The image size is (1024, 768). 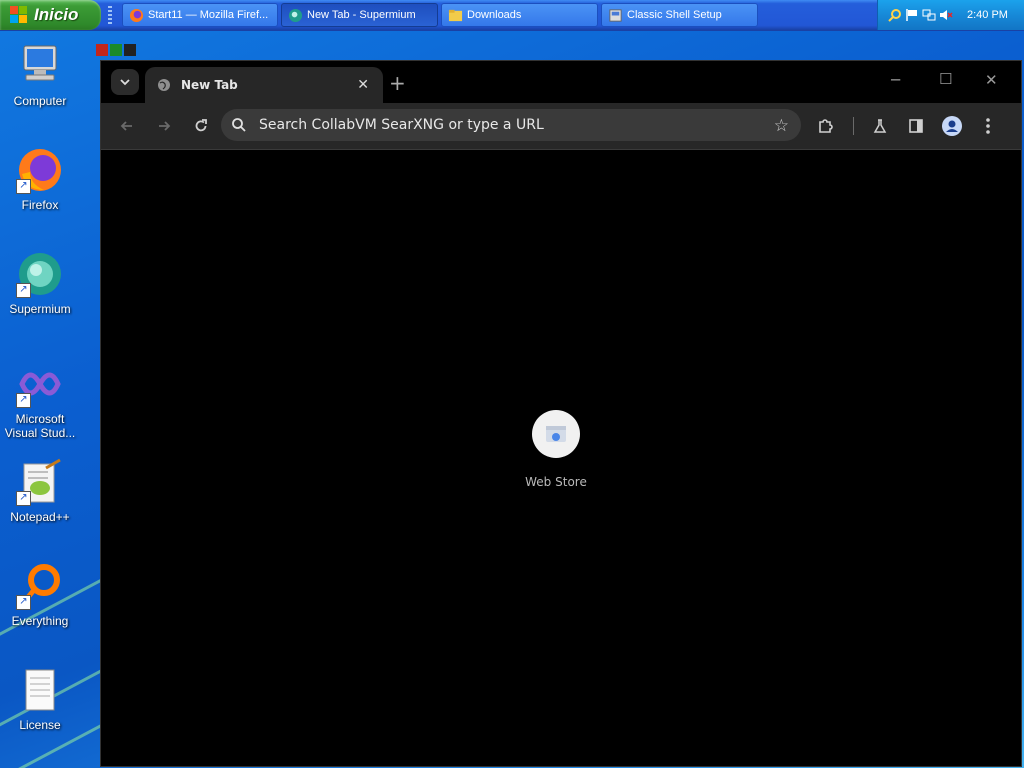 I want to click on windows-logo-icon, so click(x=19, y=15).